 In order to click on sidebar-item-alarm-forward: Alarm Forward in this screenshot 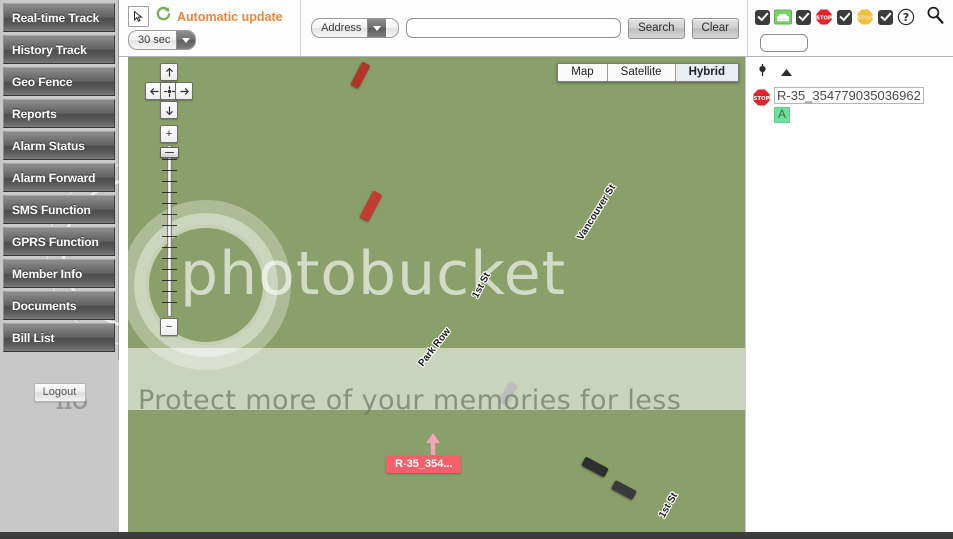, I will do `click(59, 177)`.